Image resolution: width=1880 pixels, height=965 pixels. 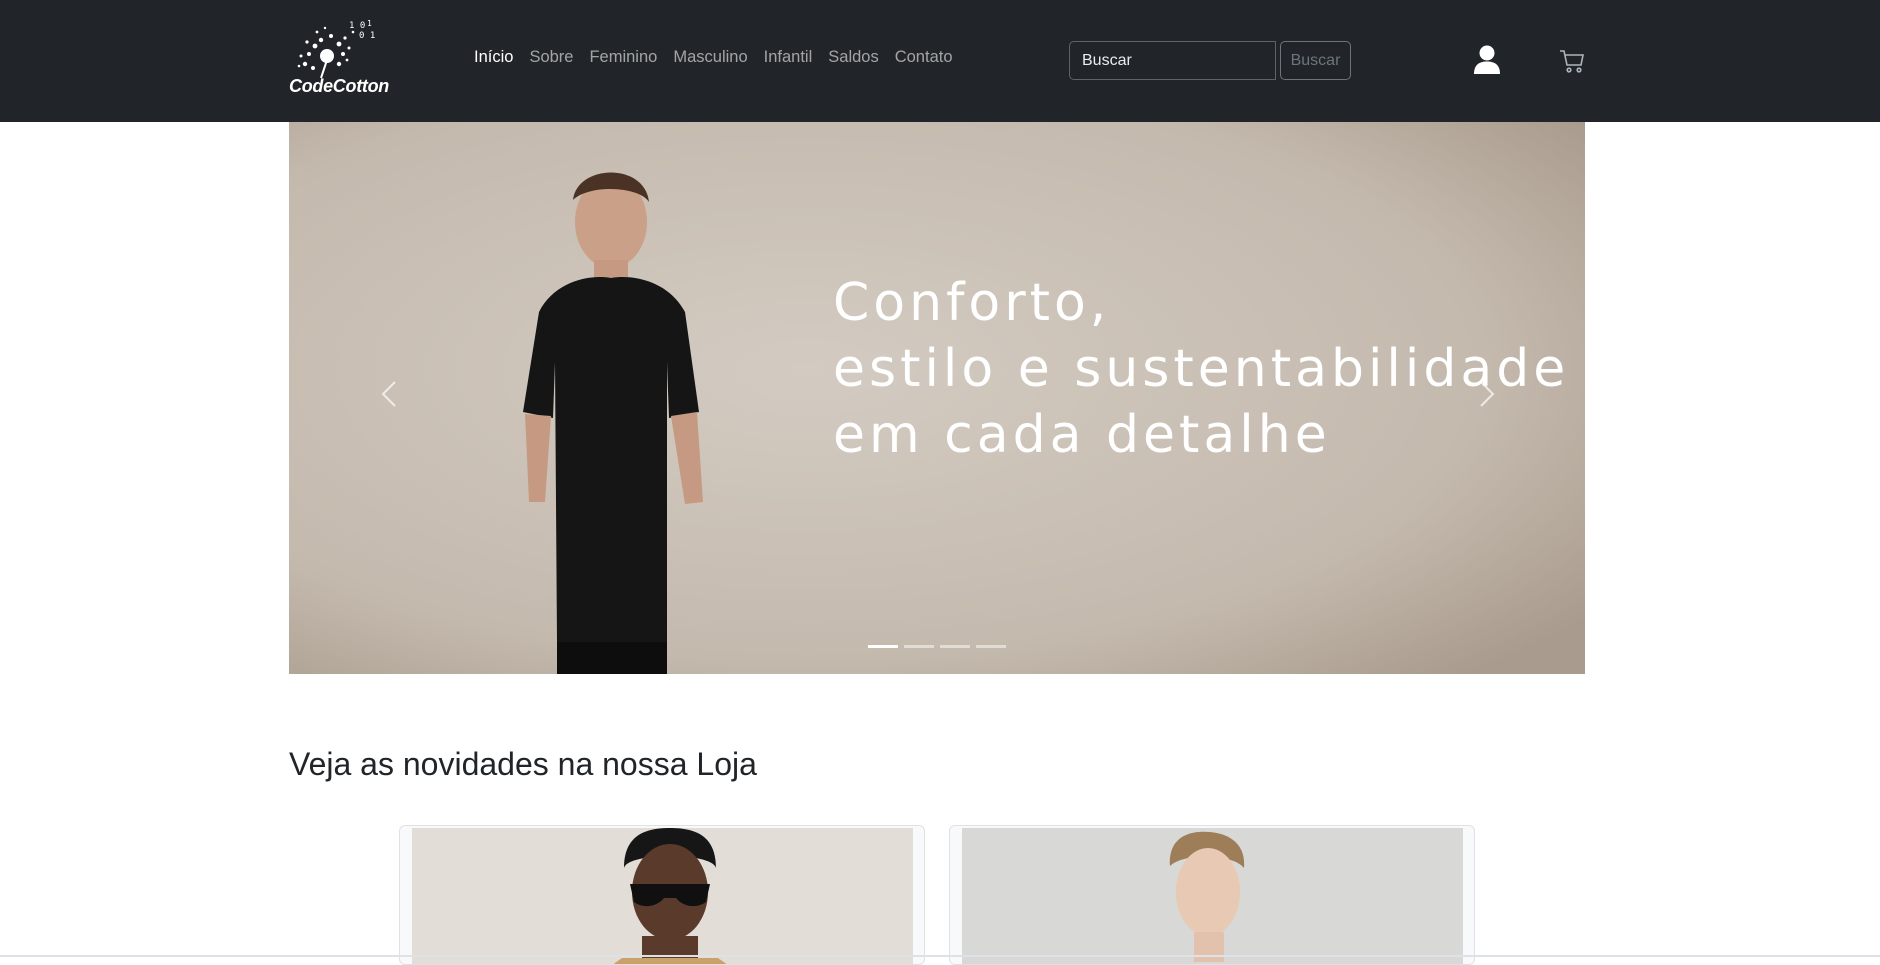 I want to click on hero-line-2: estilo e sustentabilidade, so click(x=1201, y=369).